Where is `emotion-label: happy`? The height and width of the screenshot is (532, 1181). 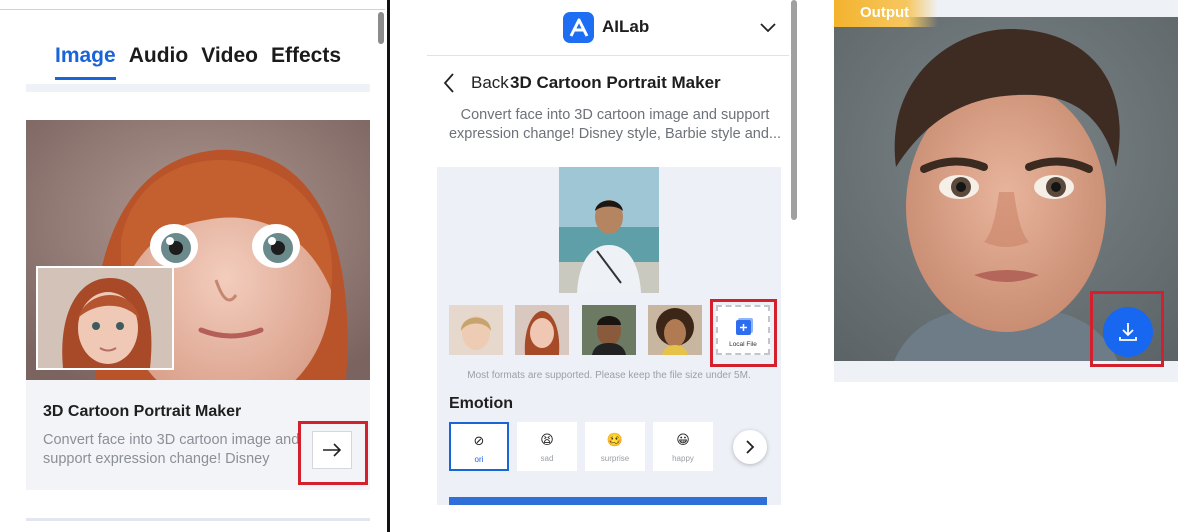
emotion-label: happy is located at coordinates (683, 458).